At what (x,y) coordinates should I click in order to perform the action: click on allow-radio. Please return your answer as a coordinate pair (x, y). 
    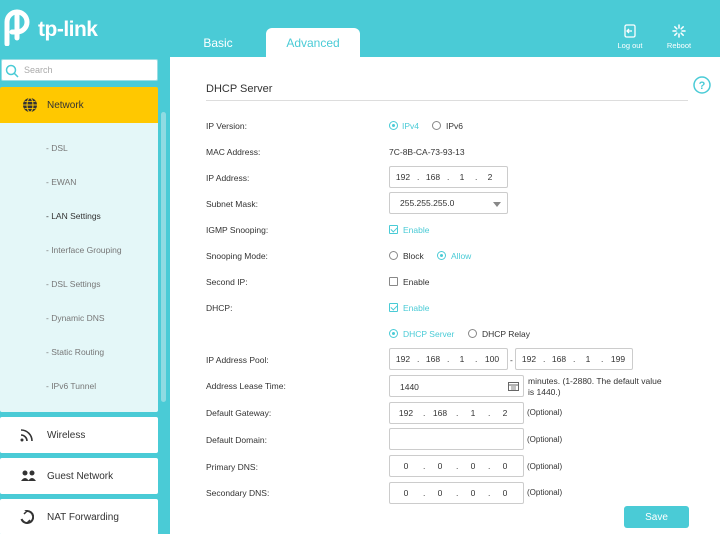
    Looking at the image, I should click on (441, 255).